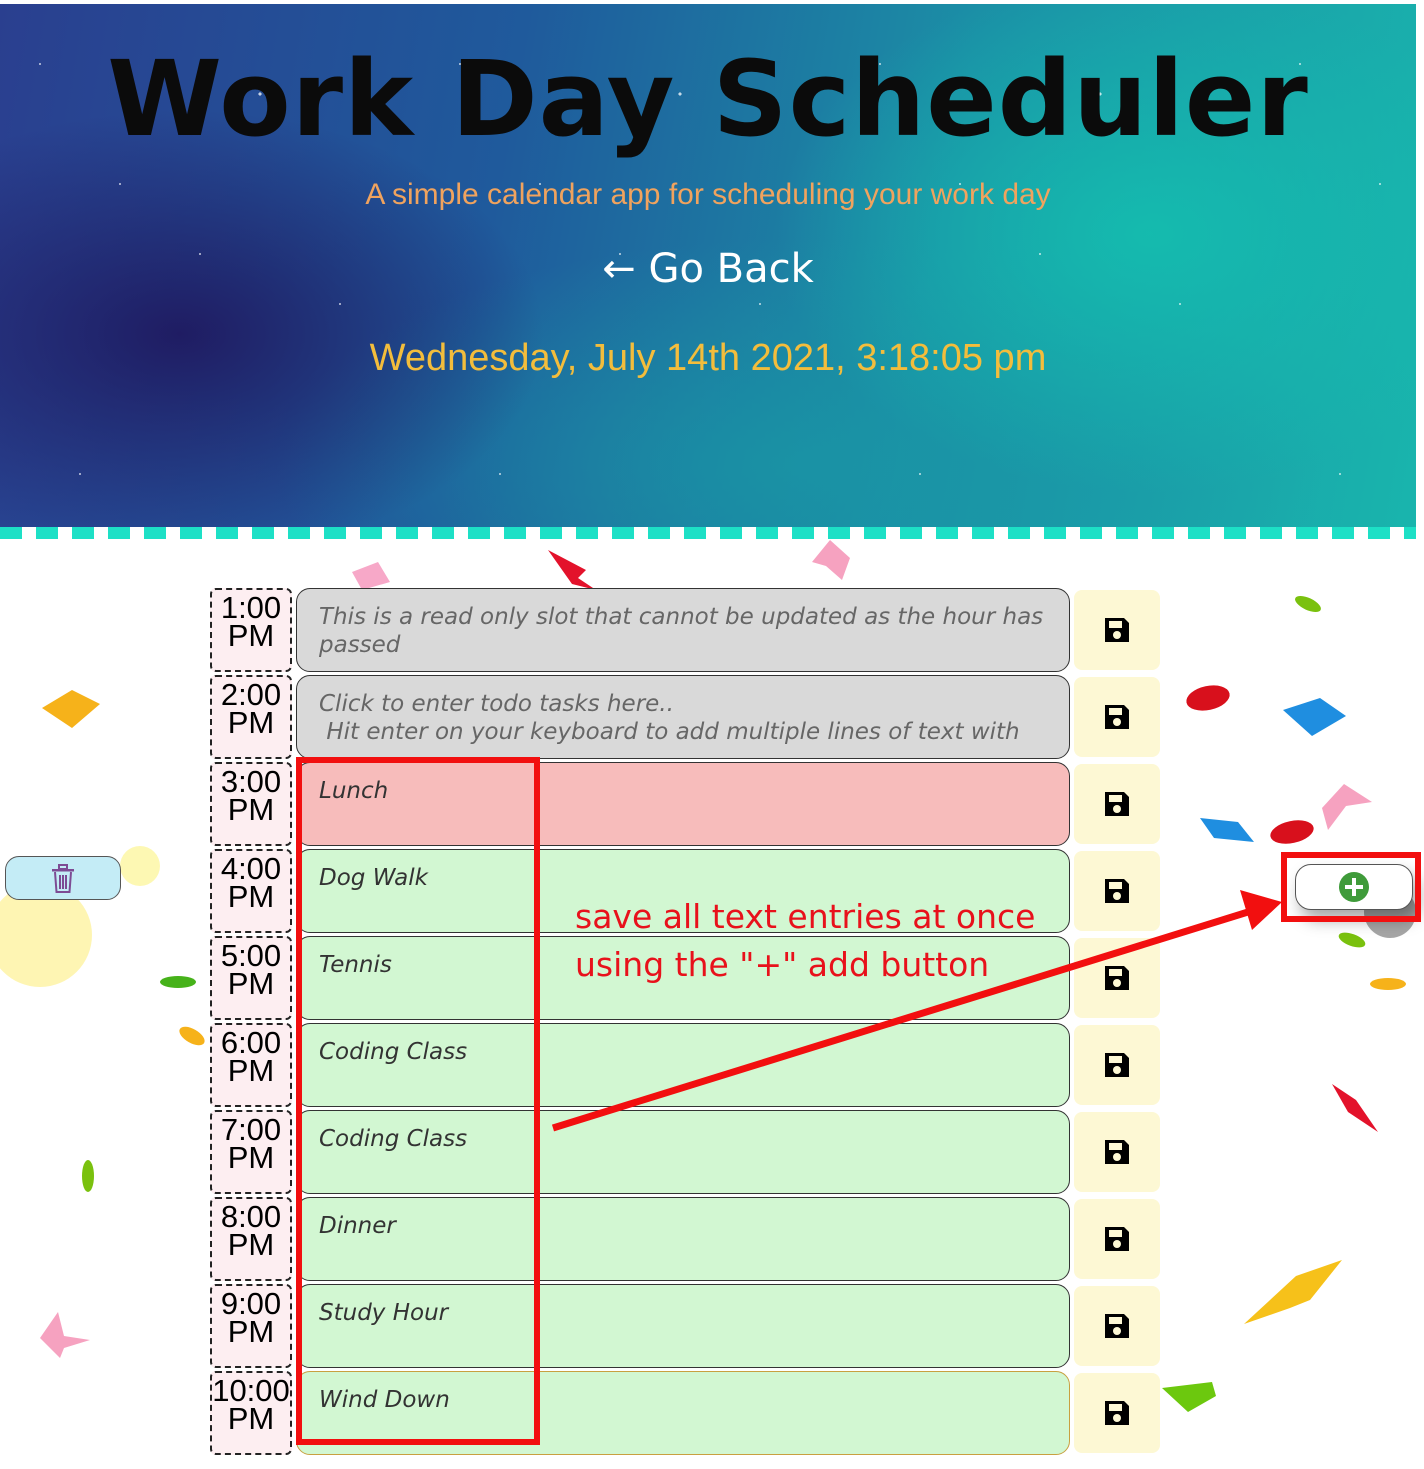 This screenshot has height=1469, width=1424. Describe the element at coordinates (418, 1101) in the screenshot. I see `annotation-highlight-tasks` at that location.